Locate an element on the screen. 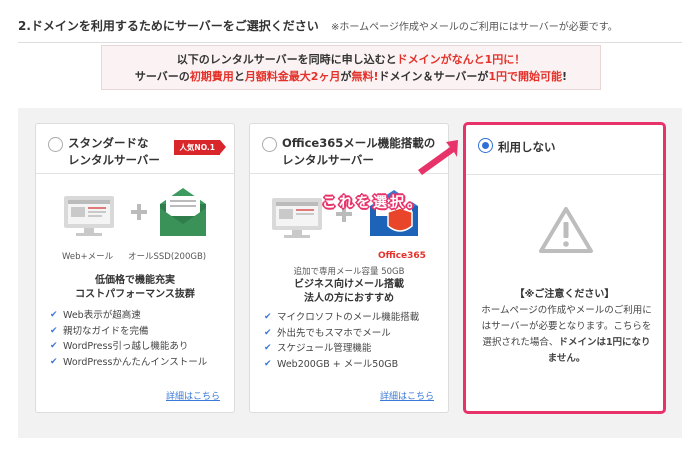  card-header: スタンダードな レンタルサーバー 人気NO.1 is located at coordinates (135, 149).